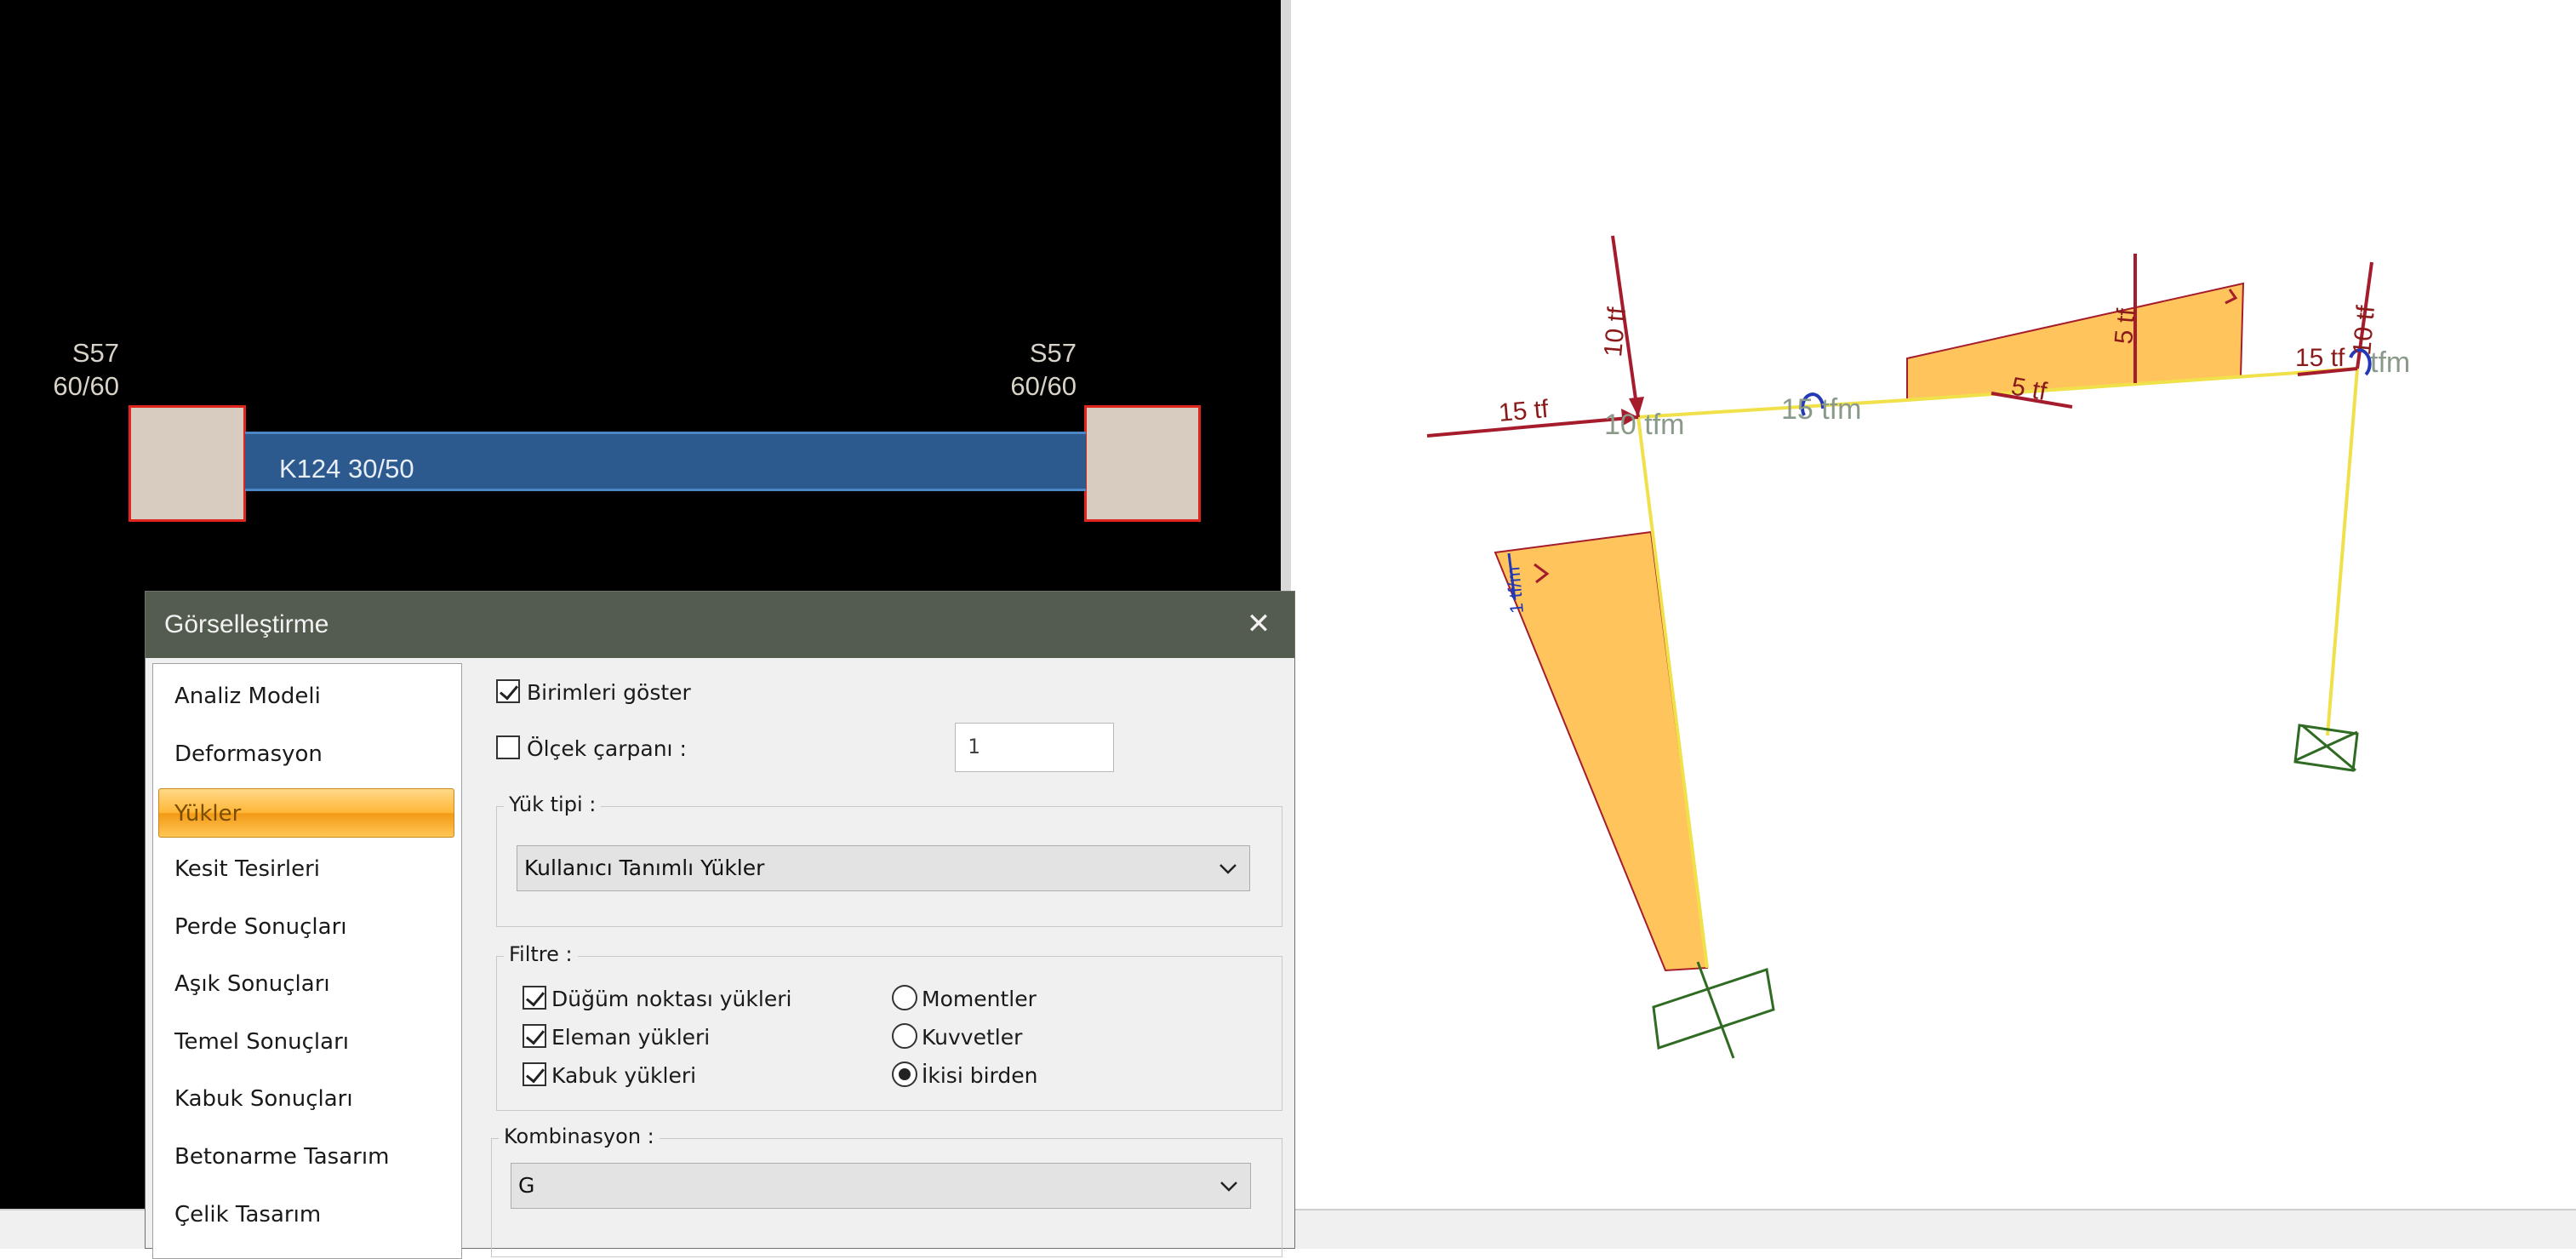  What do you see at coordinates (980, 1075) in the screenshot?
I see `both-label: İkisi birden` at bounding box center [980, 1075].